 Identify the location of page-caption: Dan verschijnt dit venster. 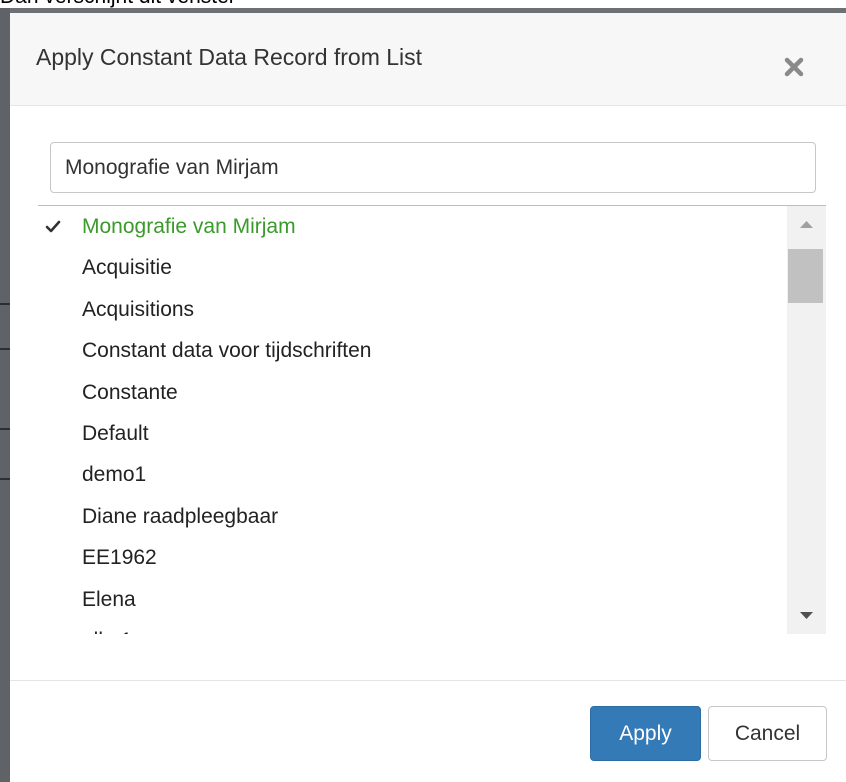
(118, 4).